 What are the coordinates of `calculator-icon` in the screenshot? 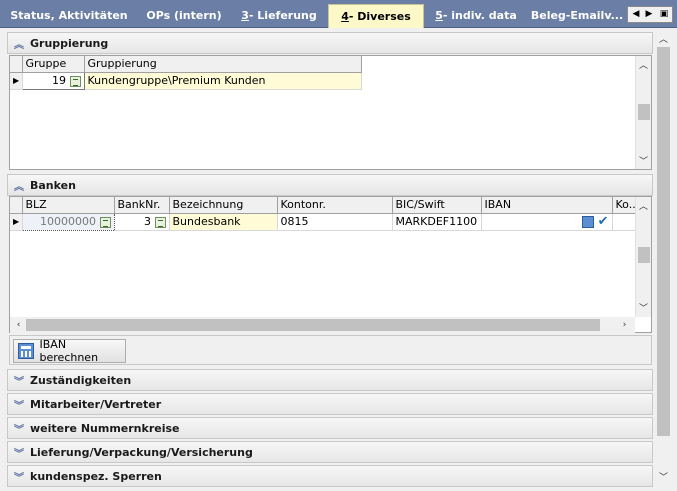 It's located at (26, 351).